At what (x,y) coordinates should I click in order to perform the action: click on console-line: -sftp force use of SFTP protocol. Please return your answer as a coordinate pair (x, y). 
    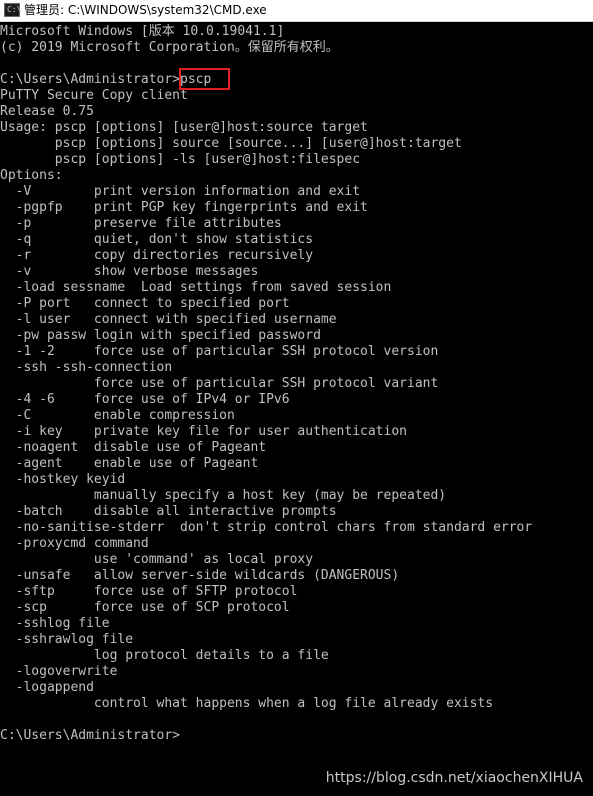
    Looking at the image, I should click on (149, 591).